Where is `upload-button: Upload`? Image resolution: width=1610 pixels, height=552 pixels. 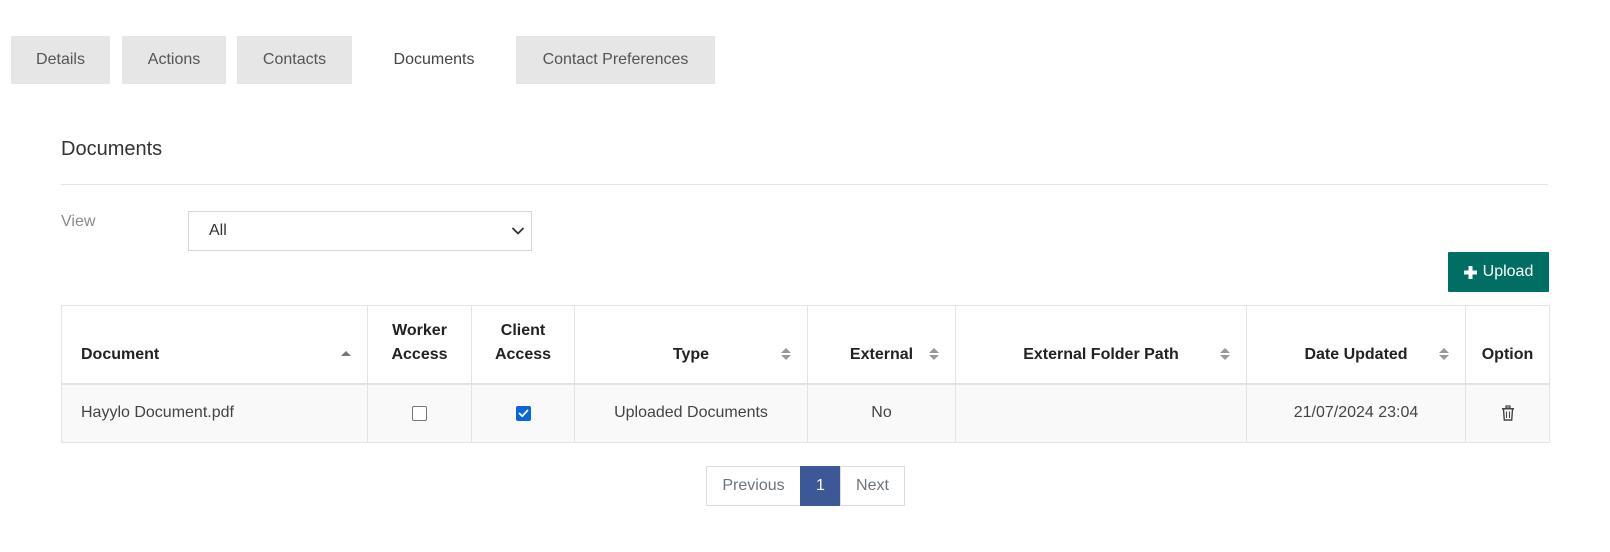 upload-button: Upload is located at coordinates (1498, 272).